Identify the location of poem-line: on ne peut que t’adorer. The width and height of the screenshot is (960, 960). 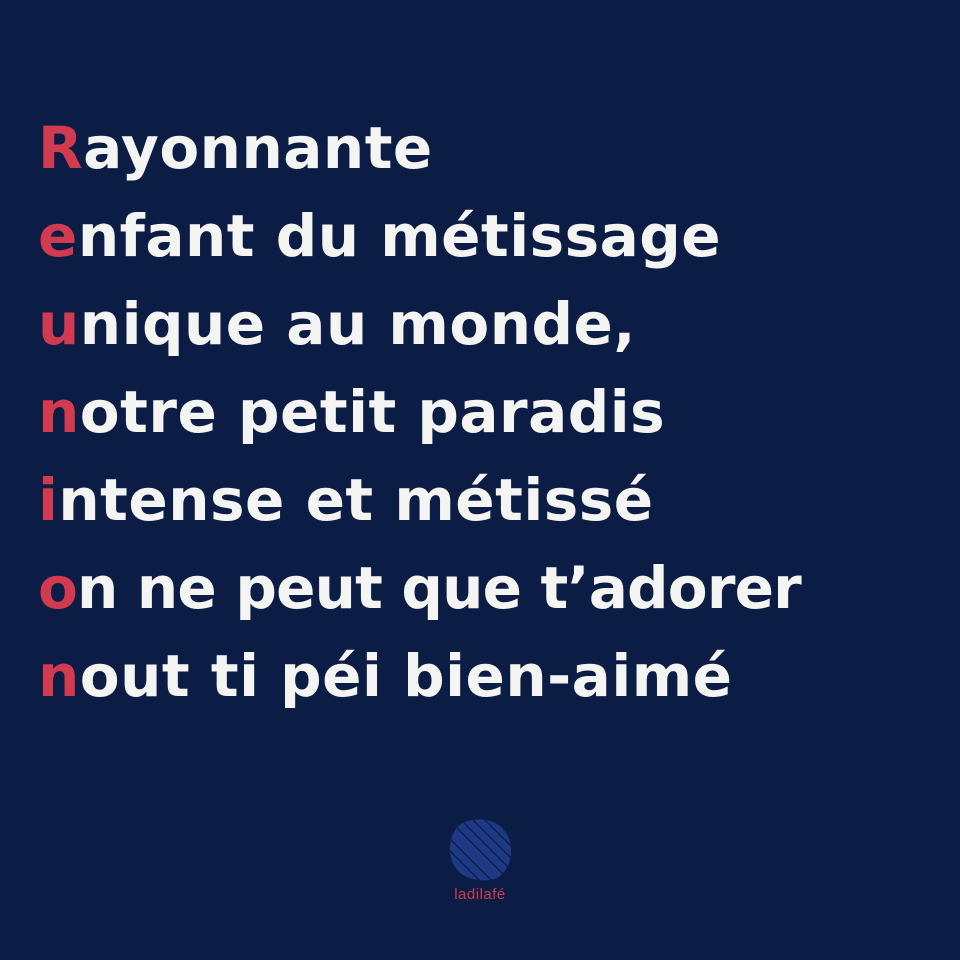
(420, 588).